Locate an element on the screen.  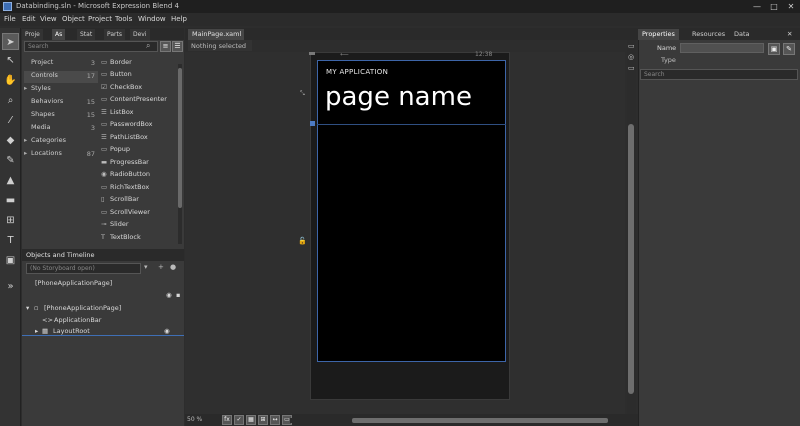
asset-item: ▭ RichTextBox is located at coordinates (139, 189).